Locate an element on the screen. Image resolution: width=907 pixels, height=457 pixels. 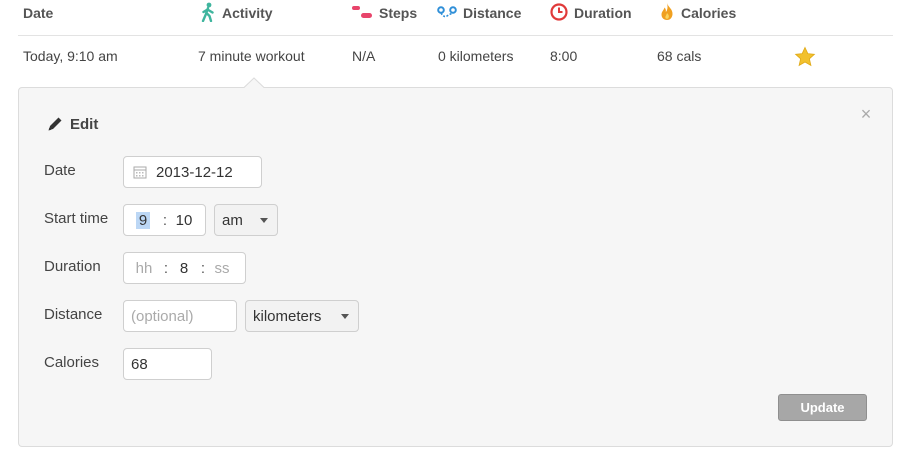
distance-input: (optional) is located at coordinates (180, 316).